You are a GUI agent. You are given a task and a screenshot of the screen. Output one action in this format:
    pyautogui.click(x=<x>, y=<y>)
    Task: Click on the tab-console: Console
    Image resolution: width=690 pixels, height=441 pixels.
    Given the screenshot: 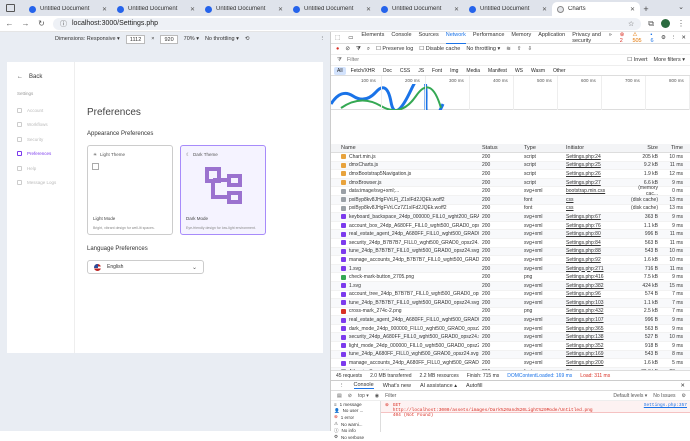 What is the action you would take?
    pyautogui.click(x=401, y=38)
    